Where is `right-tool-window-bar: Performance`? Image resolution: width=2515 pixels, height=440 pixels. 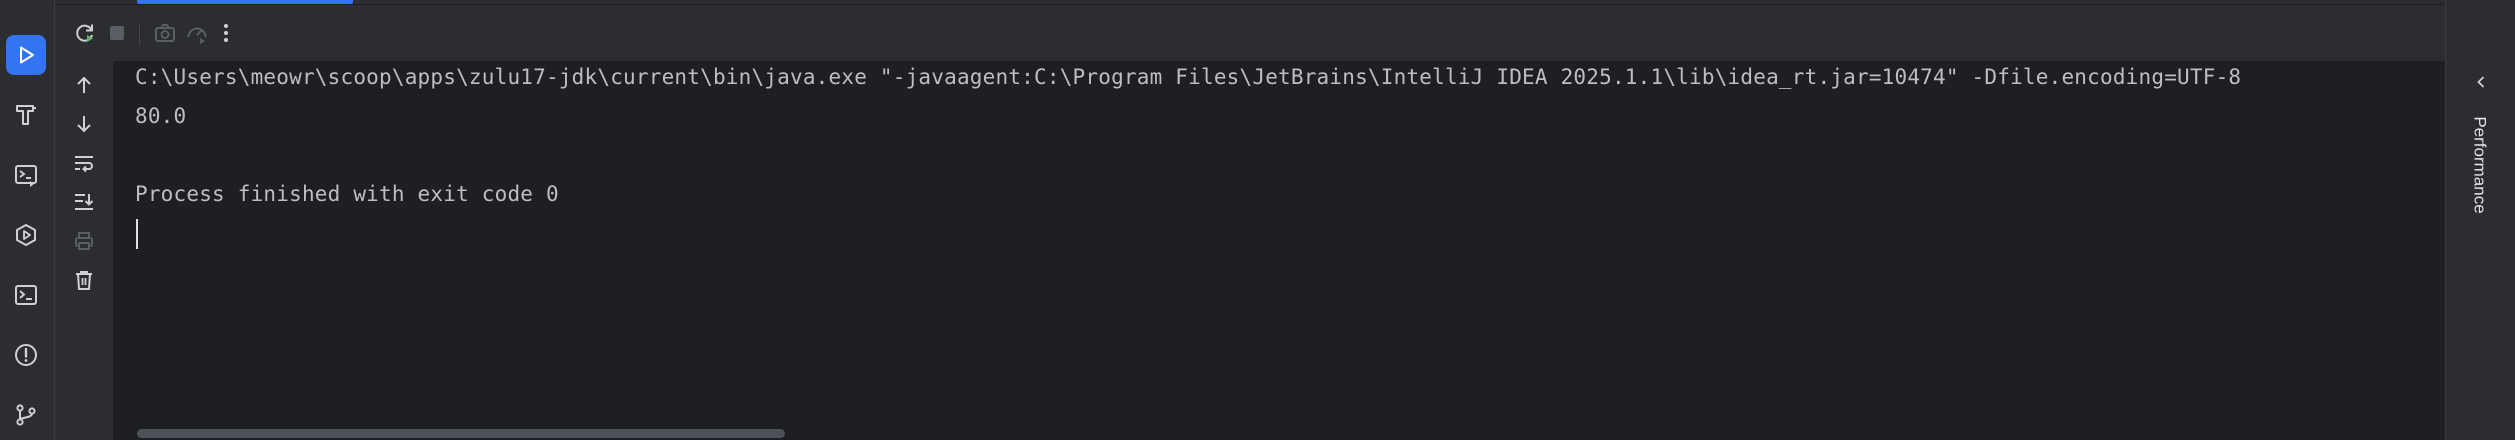 right-tool-window-bar: Performance is located at coordinates (2480, 220).